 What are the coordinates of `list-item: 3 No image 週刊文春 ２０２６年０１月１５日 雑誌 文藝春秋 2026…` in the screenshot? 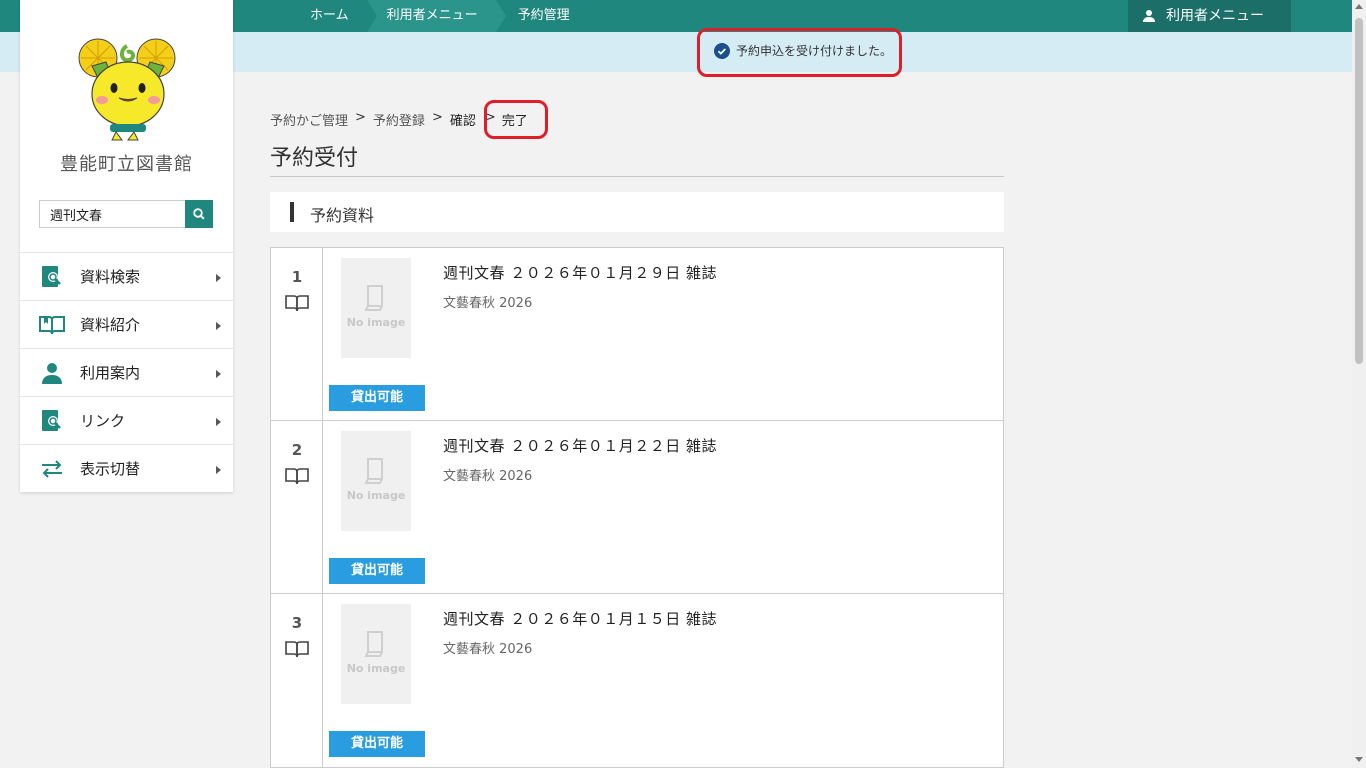 It's located at (637, 680).